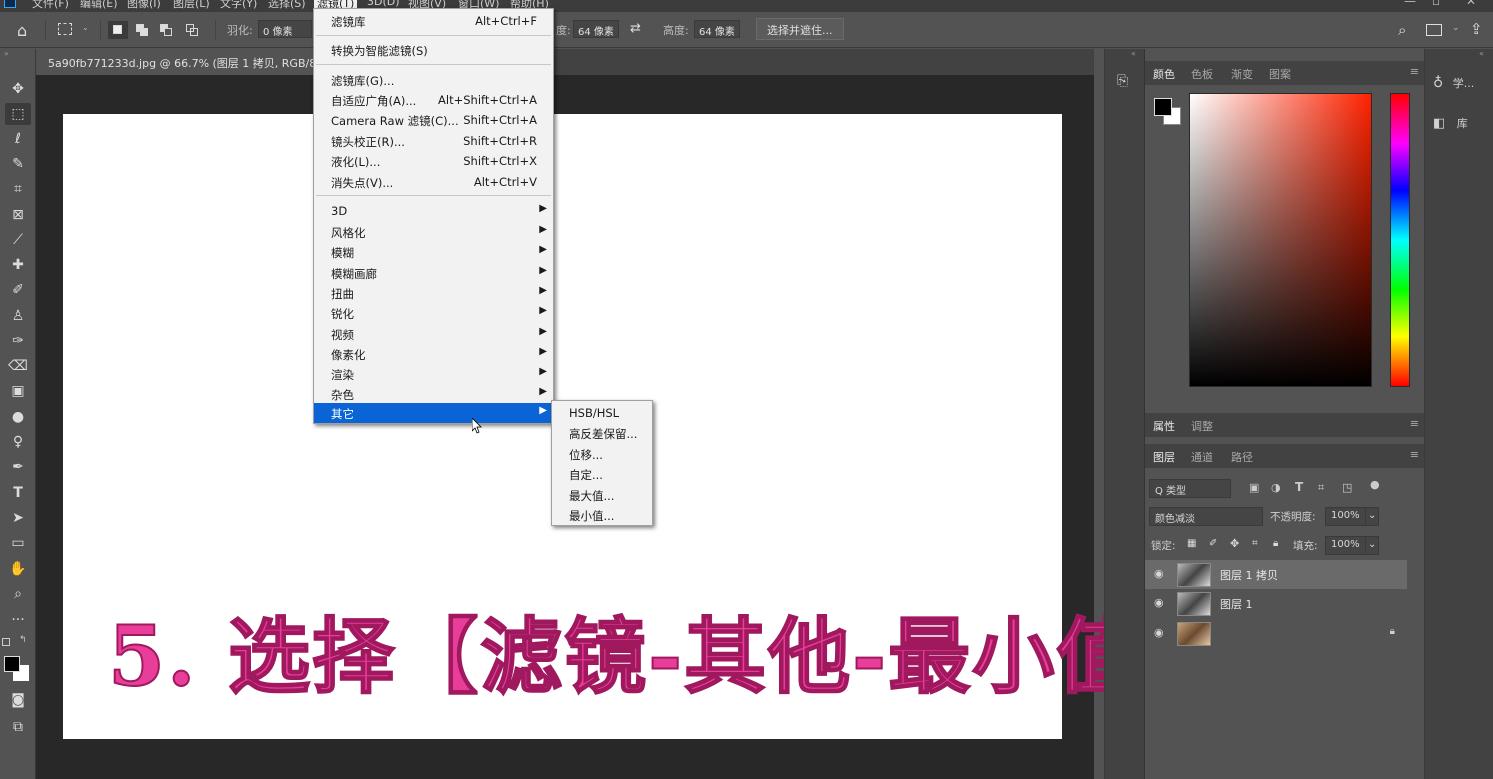 This screenshot has height=779, width=1493. Describe the element at coordinates (1213, 543) in the screenshot. I see `lock-paint-icon: ✐` at that location.